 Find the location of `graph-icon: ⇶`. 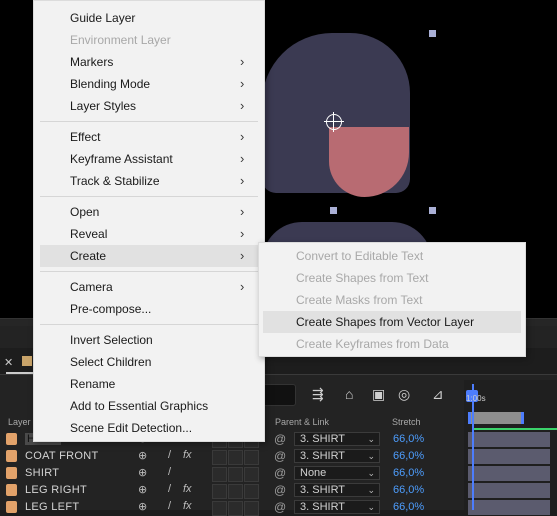

graph-icon: ⇶ is located at coordinates (318, 394).